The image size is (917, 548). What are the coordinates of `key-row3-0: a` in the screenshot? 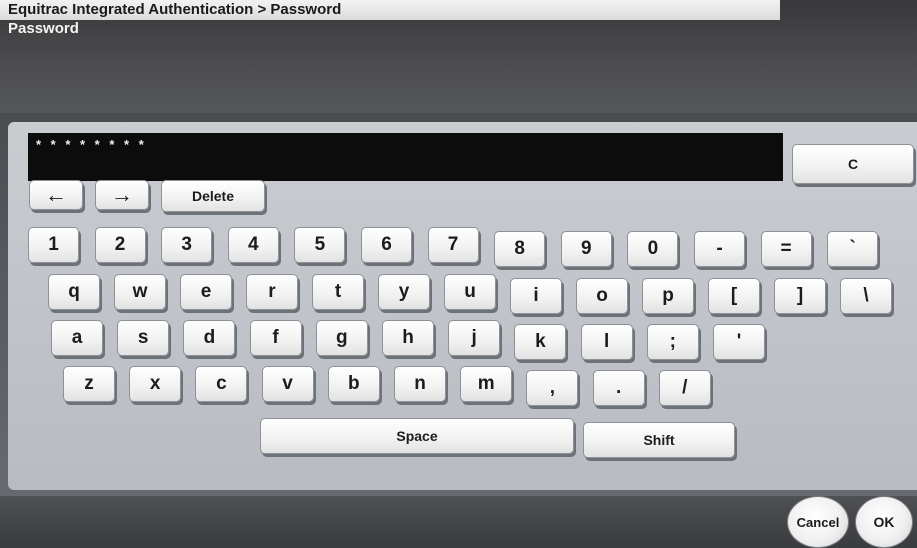 It's located at (77, 338).